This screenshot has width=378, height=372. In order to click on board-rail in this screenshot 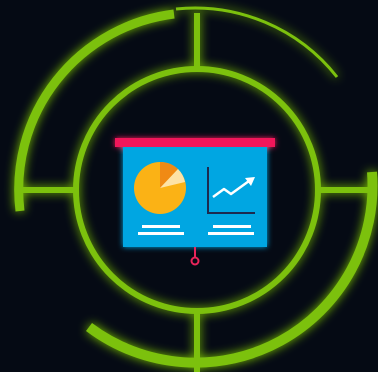, I will do `click(195, 142)`.